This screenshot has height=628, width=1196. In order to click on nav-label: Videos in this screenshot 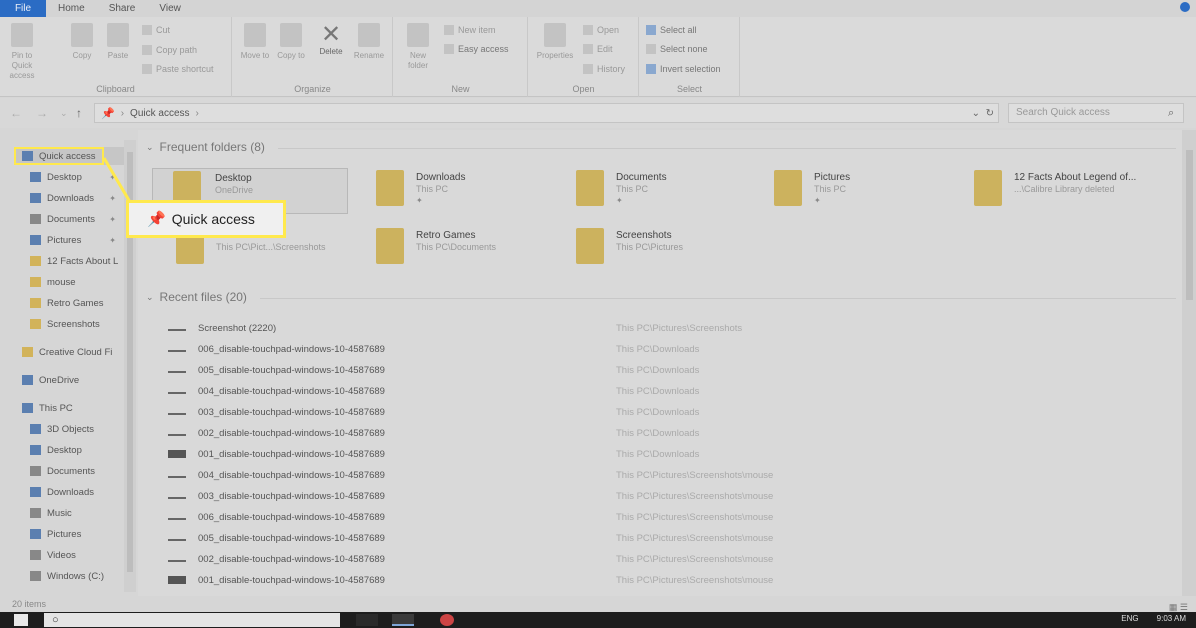, I will do `click(61, 555)`.